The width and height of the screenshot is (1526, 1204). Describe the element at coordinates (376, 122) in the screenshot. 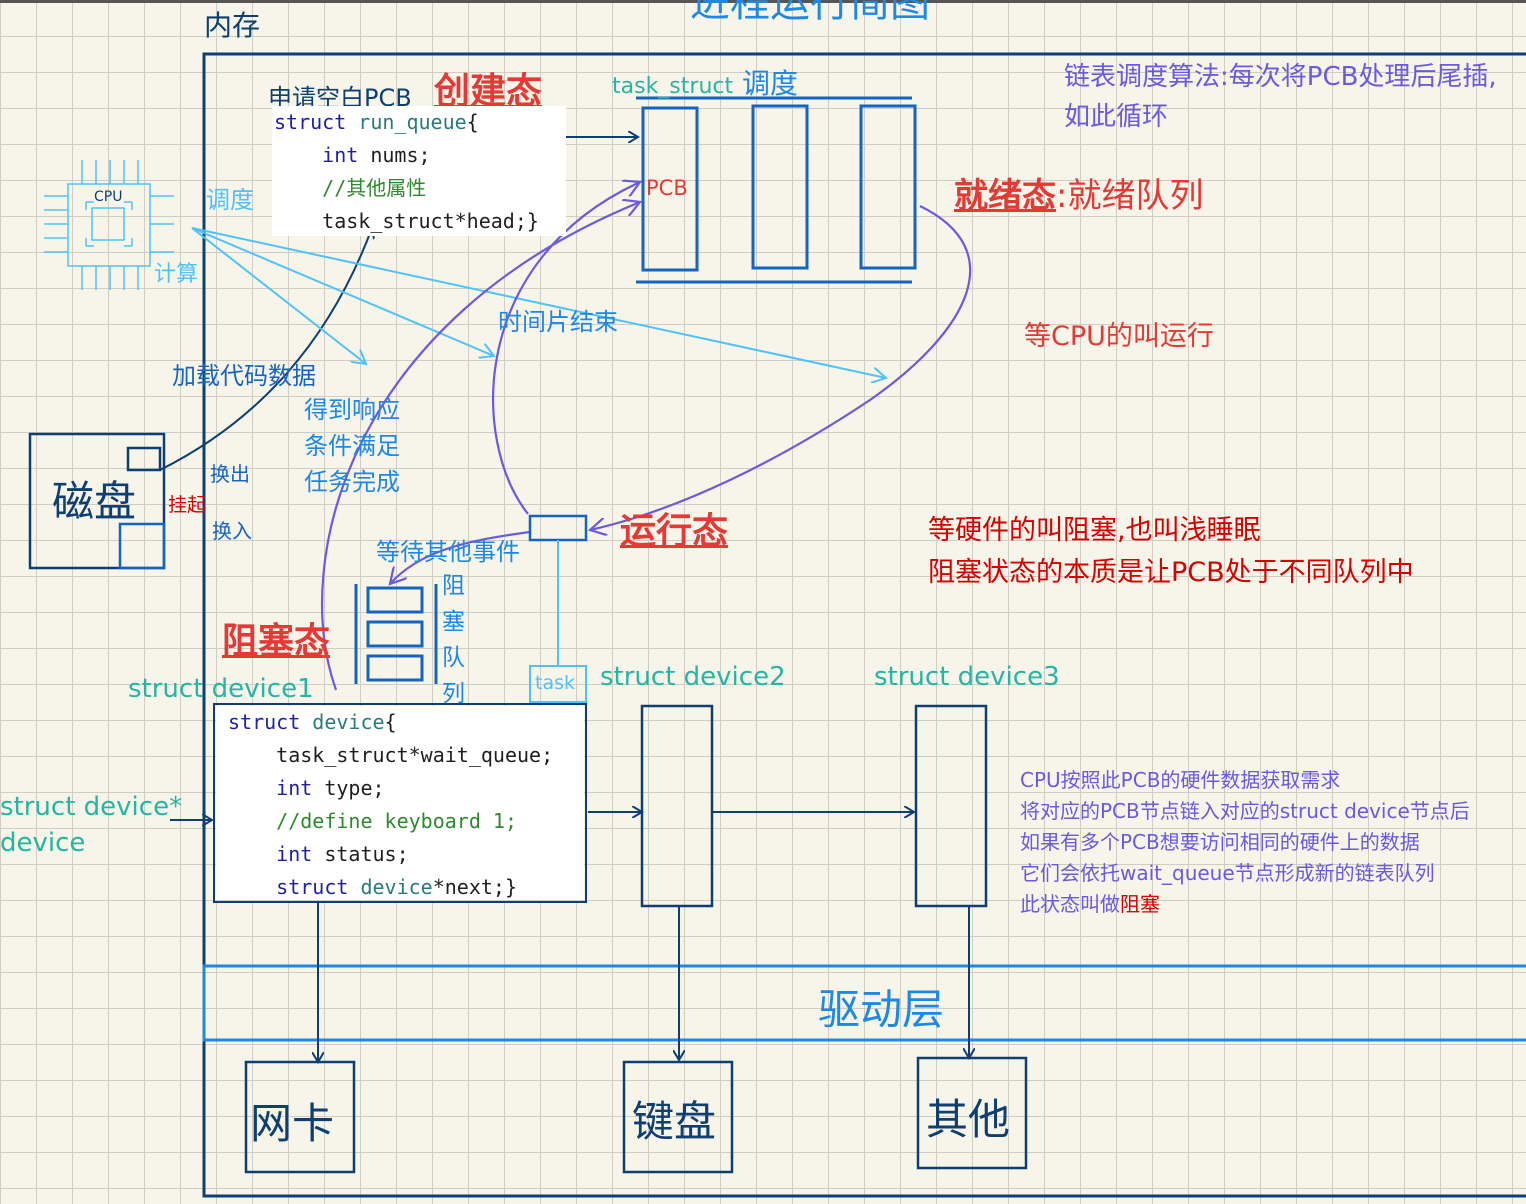

I see `code-line: struct run_queue{` at that location.